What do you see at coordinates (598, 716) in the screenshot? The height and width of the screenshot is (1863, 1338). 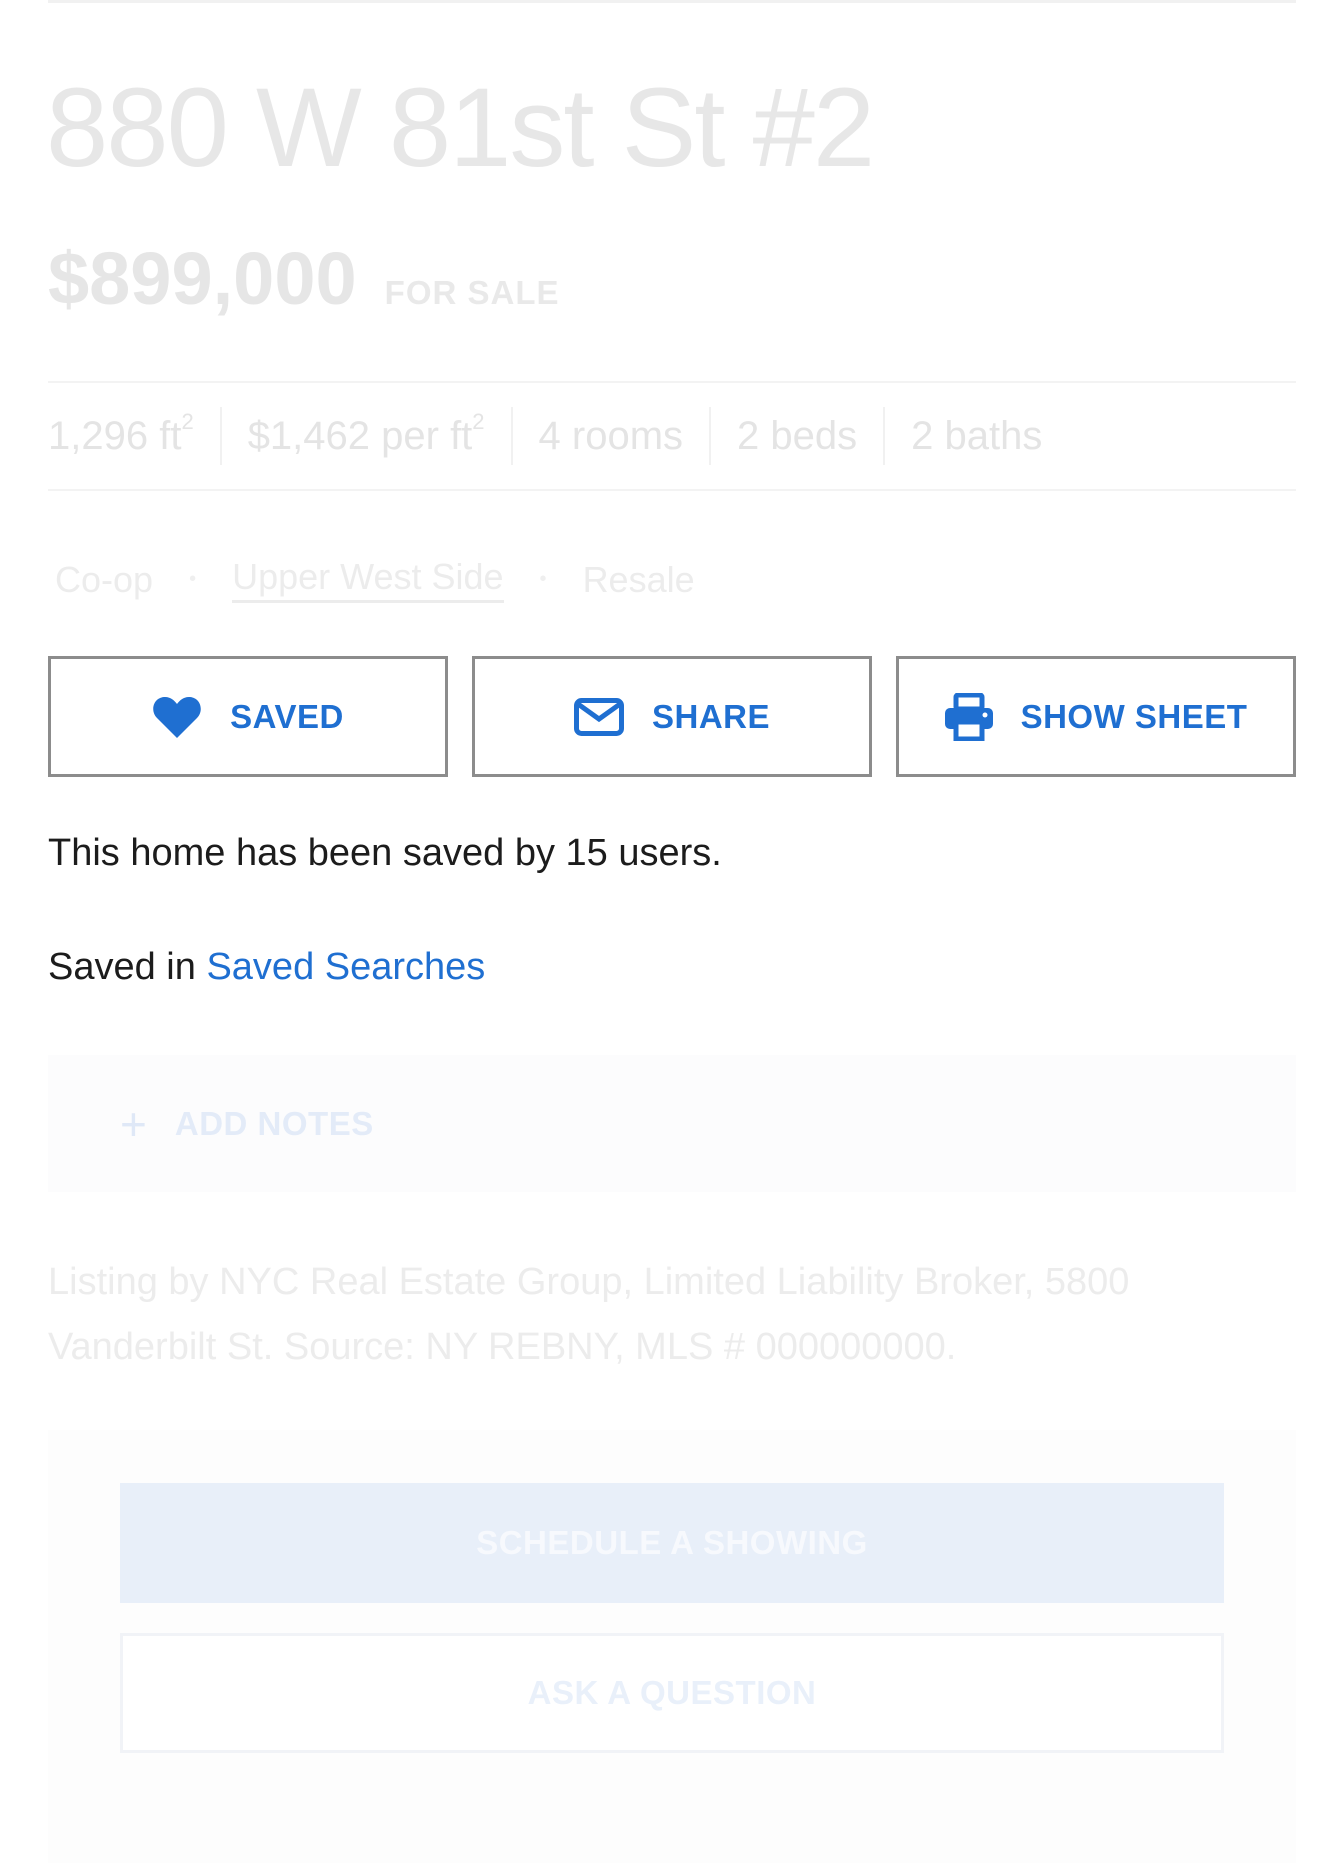 I see `envelope-icon` at bounding box center [598, 716].